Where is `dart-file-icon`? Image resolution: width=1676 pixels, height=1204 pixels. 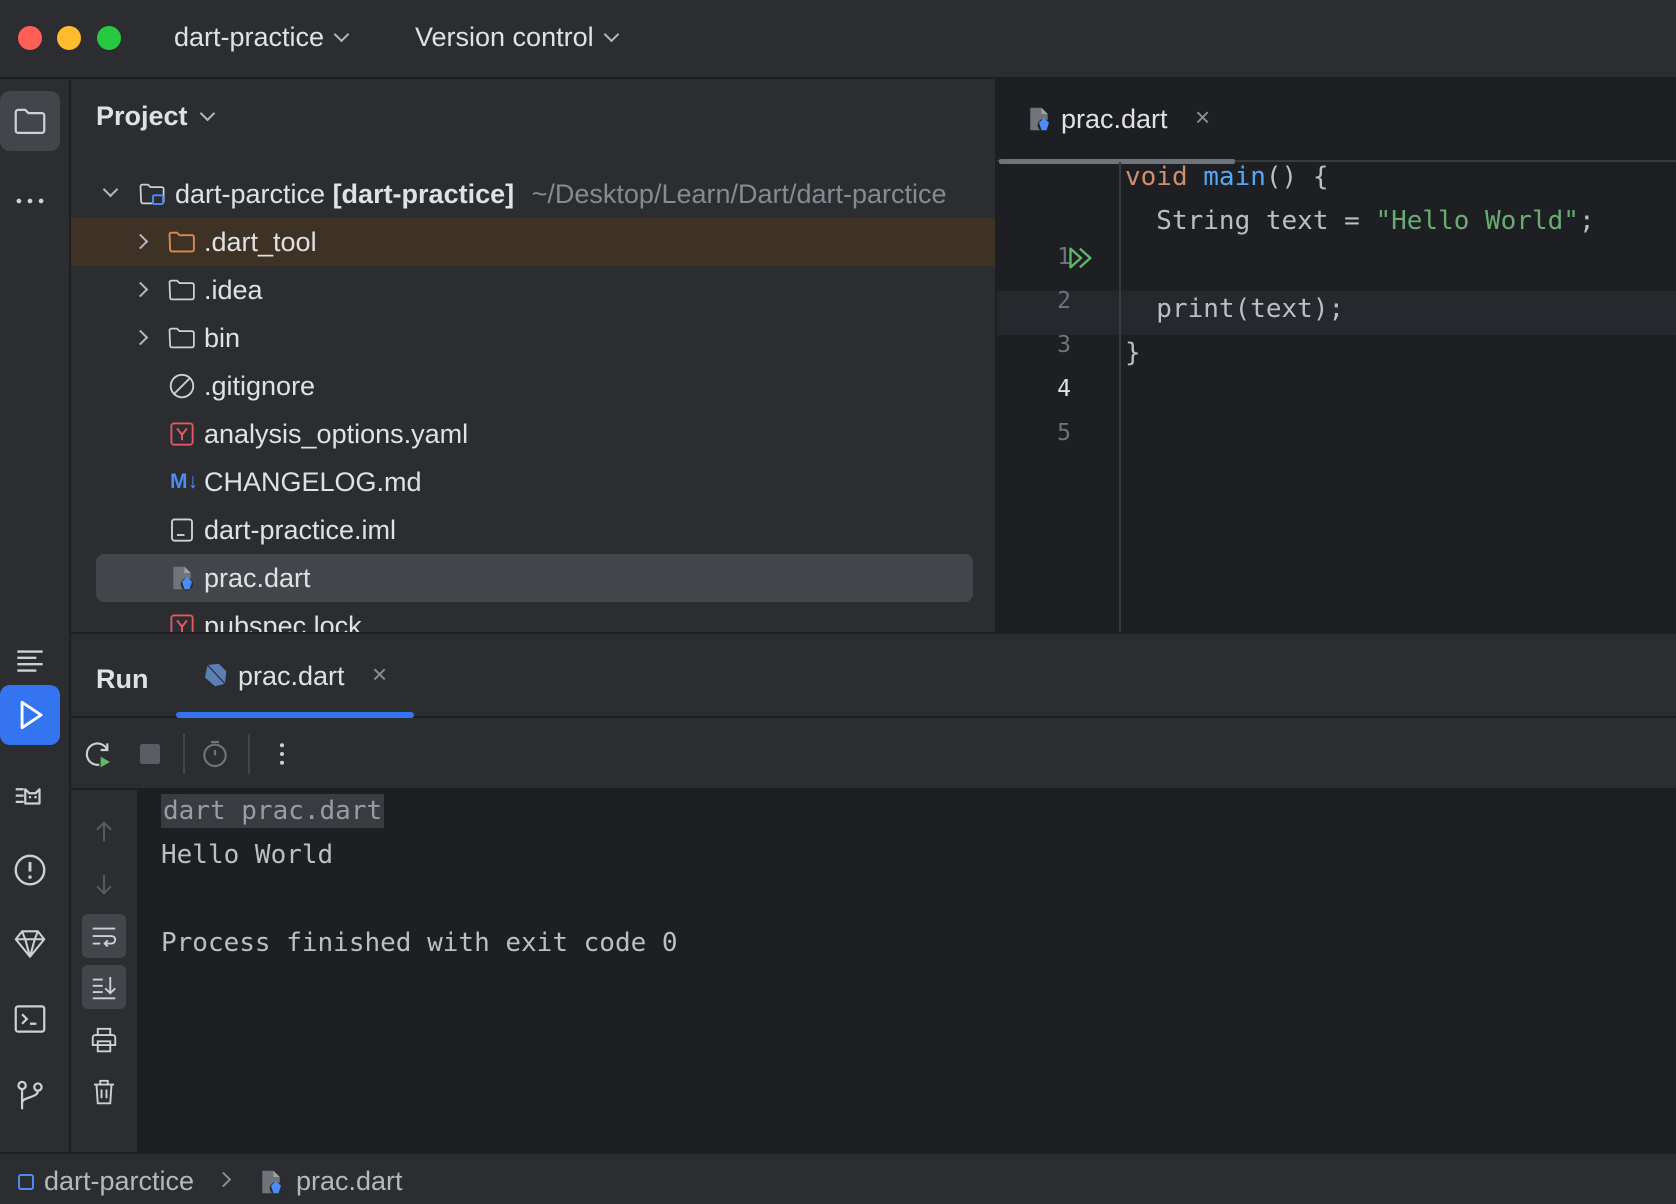
dart-file-icon is located at coordinates (272, 1182).